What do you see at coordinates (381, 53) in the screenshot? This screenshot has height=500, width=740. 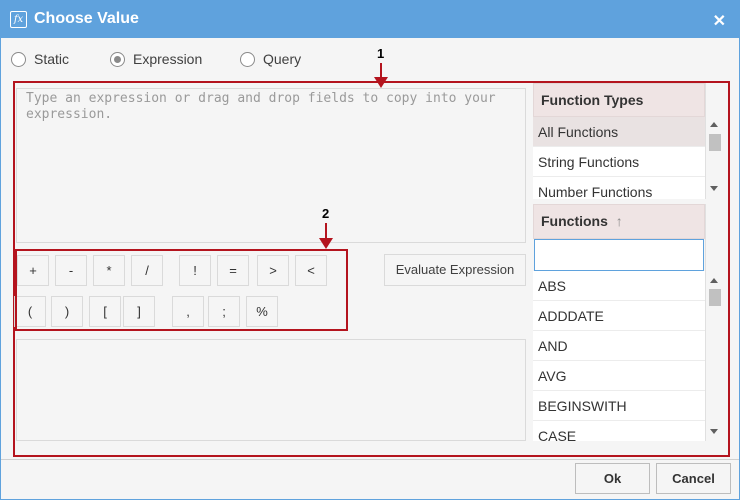 I see `callout-number-1: 1` at bounding box center [381, 53].